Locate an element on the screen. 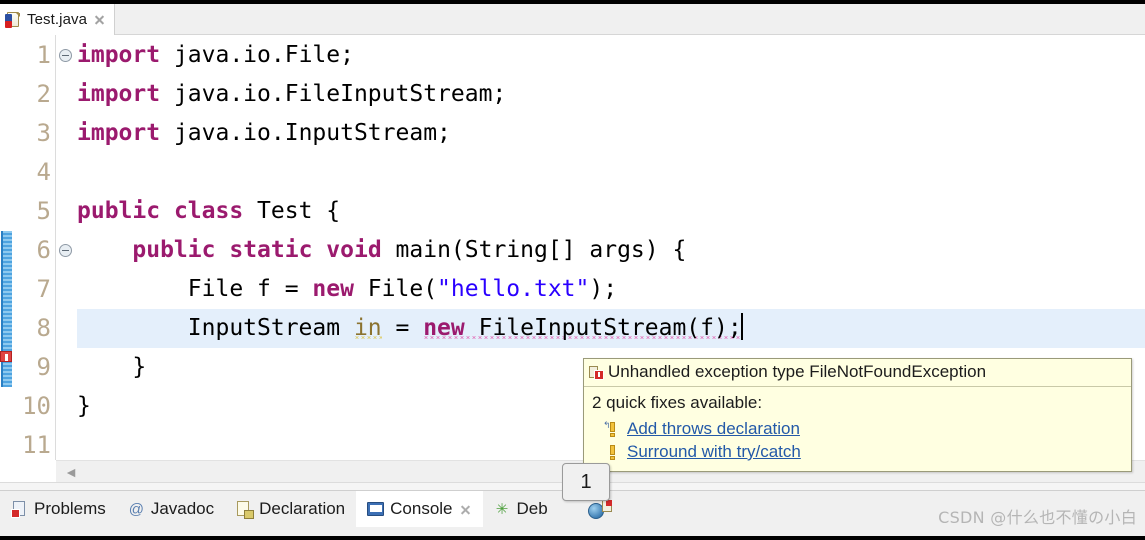 Image resolution: width=1145 pixels, height=540 pixels. error-icon is located at coordinates (596, 372).